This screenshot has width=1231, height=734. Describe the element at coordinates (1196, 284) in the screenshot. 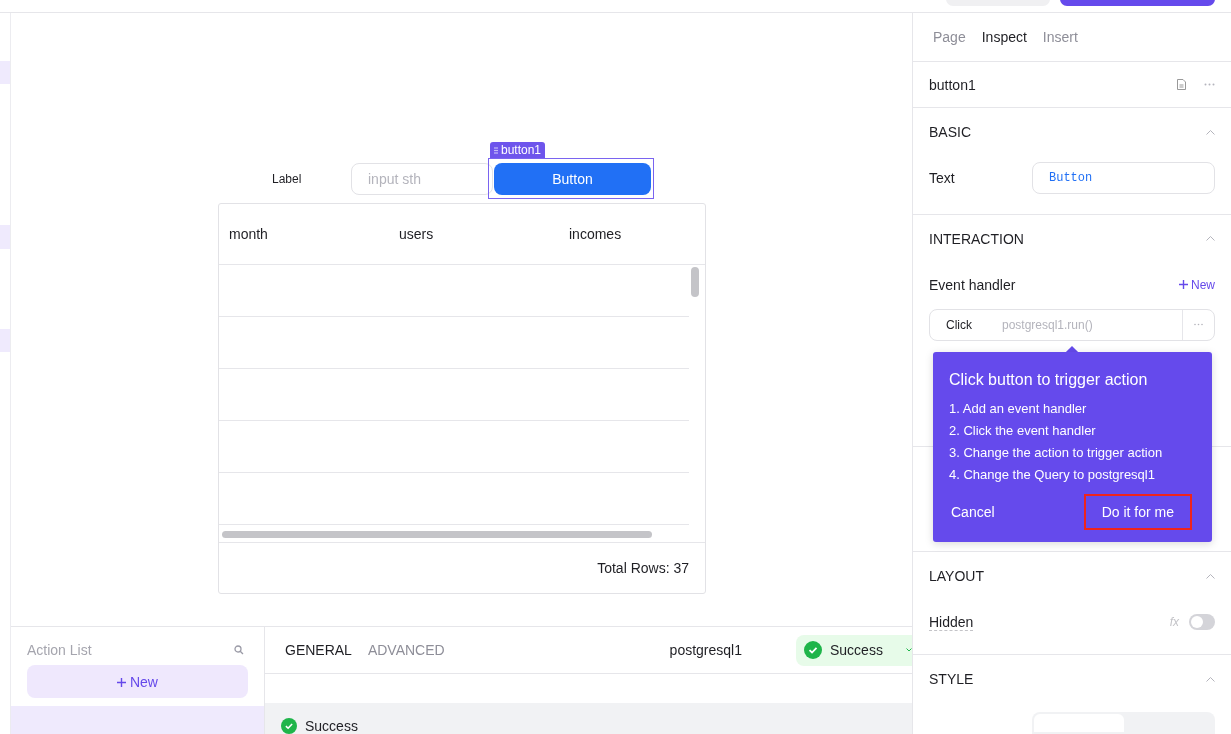

I see `new-handler-button: New` at that location.